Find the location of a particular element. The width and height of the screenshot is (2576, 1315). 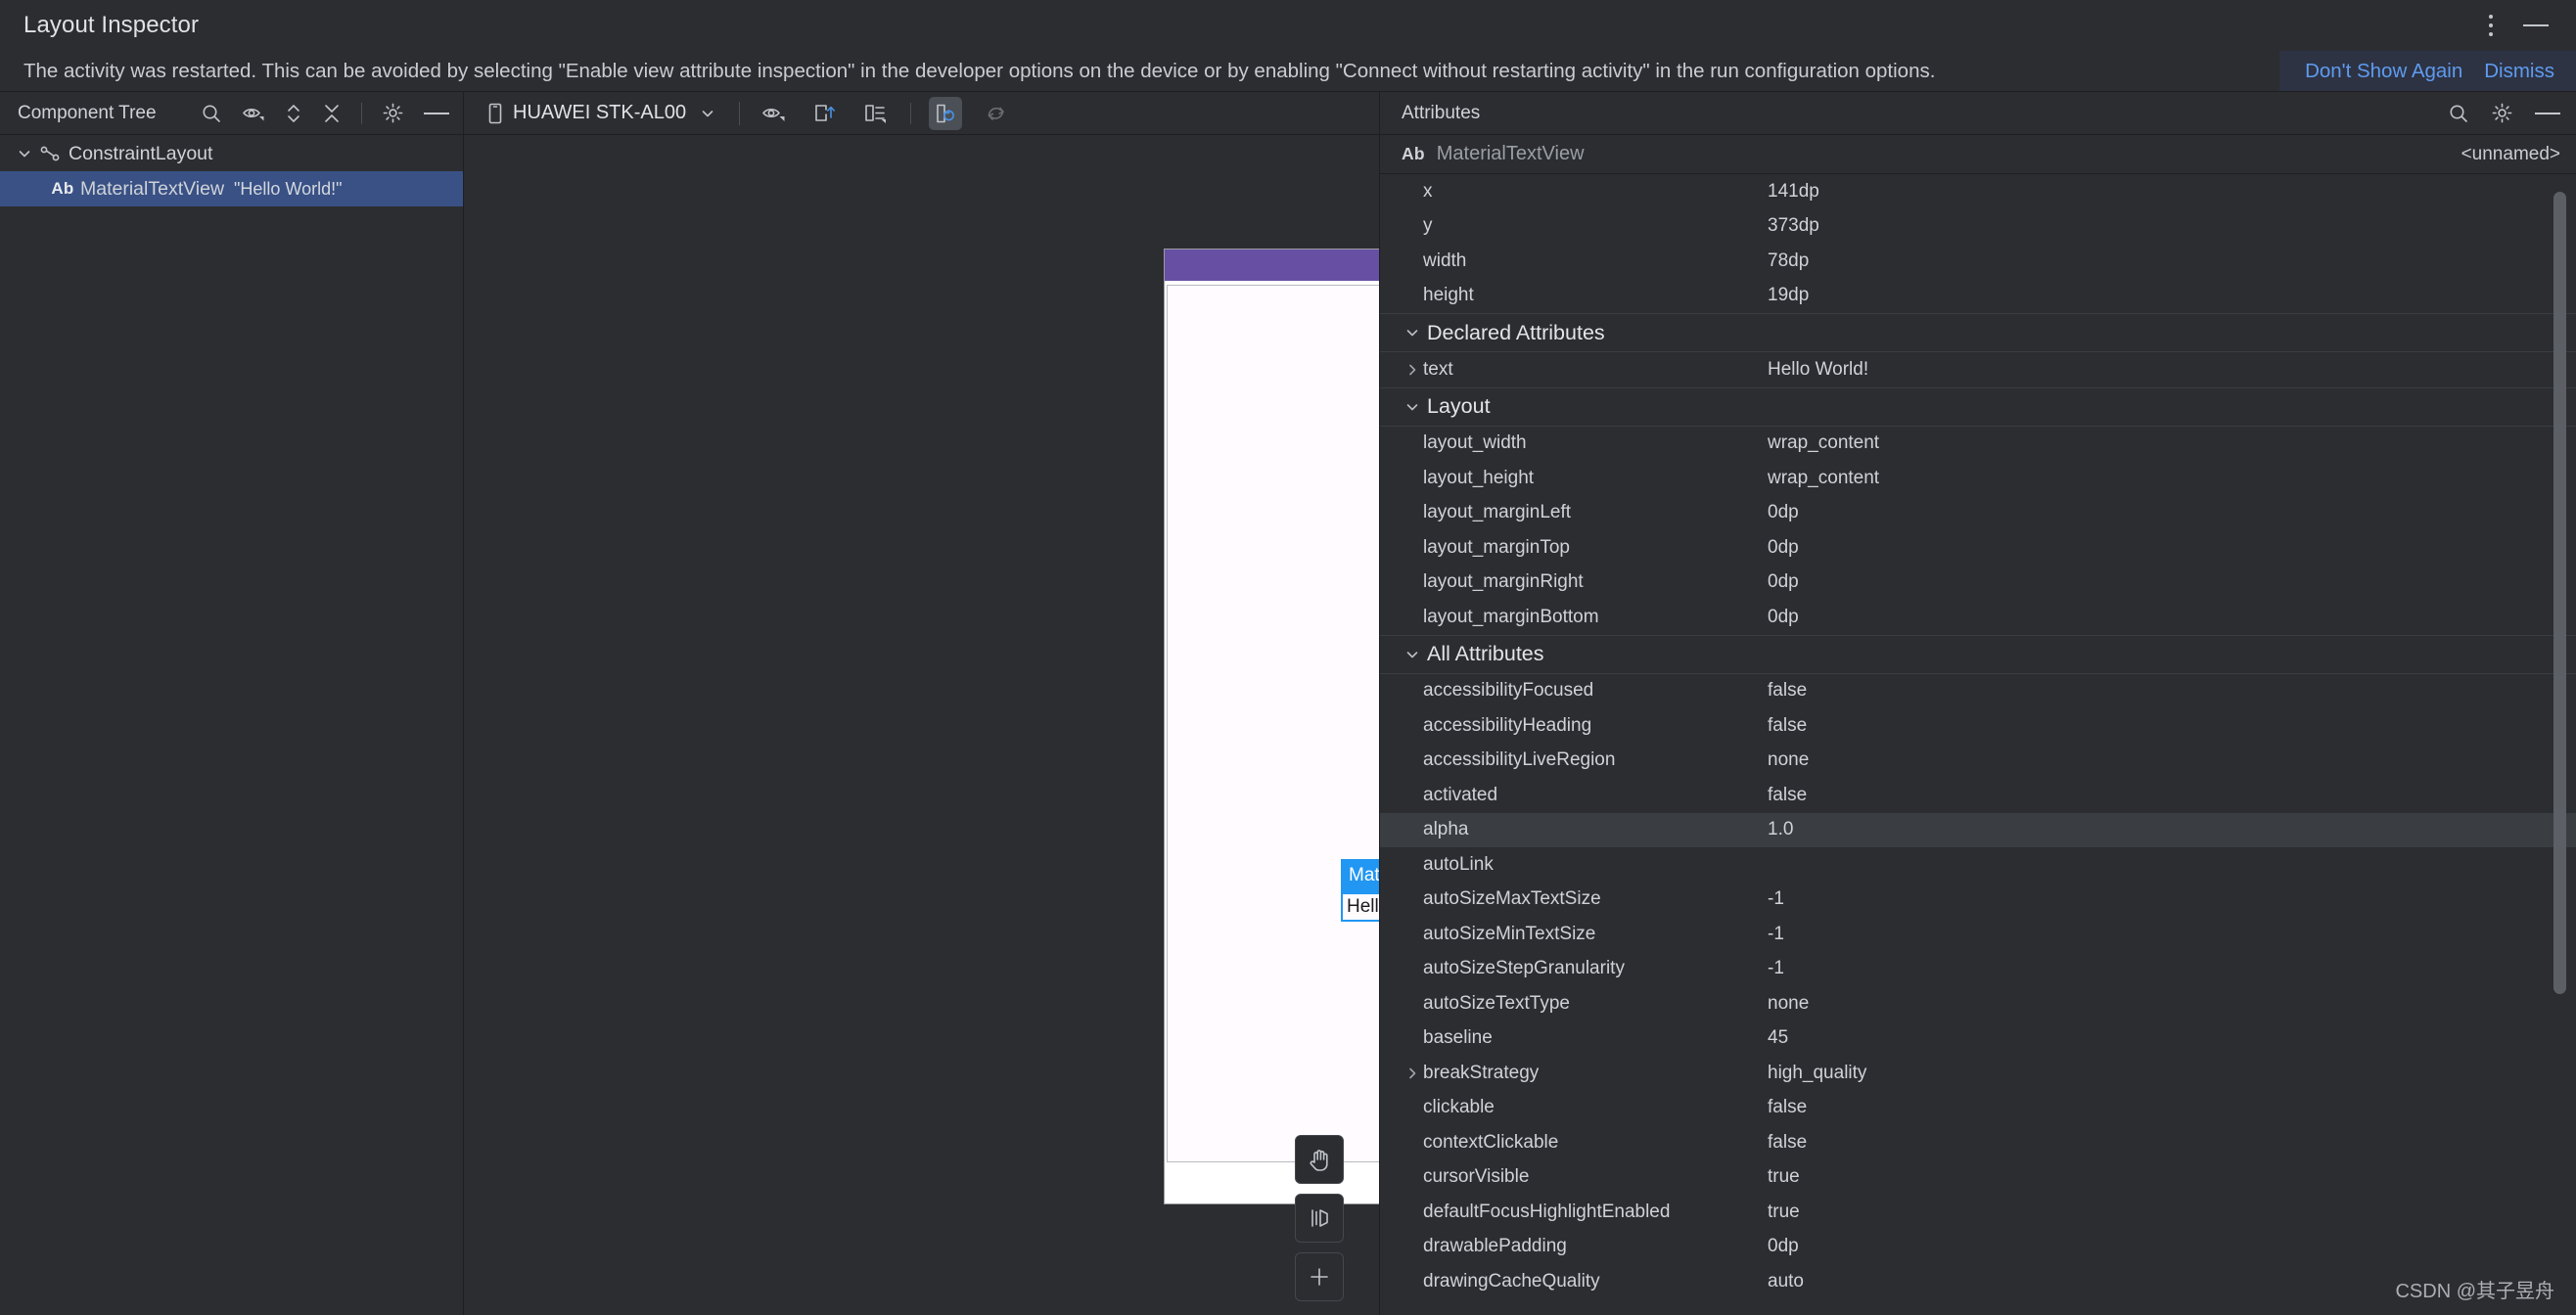

app-content-frame is located at coordinates (1273, 723).